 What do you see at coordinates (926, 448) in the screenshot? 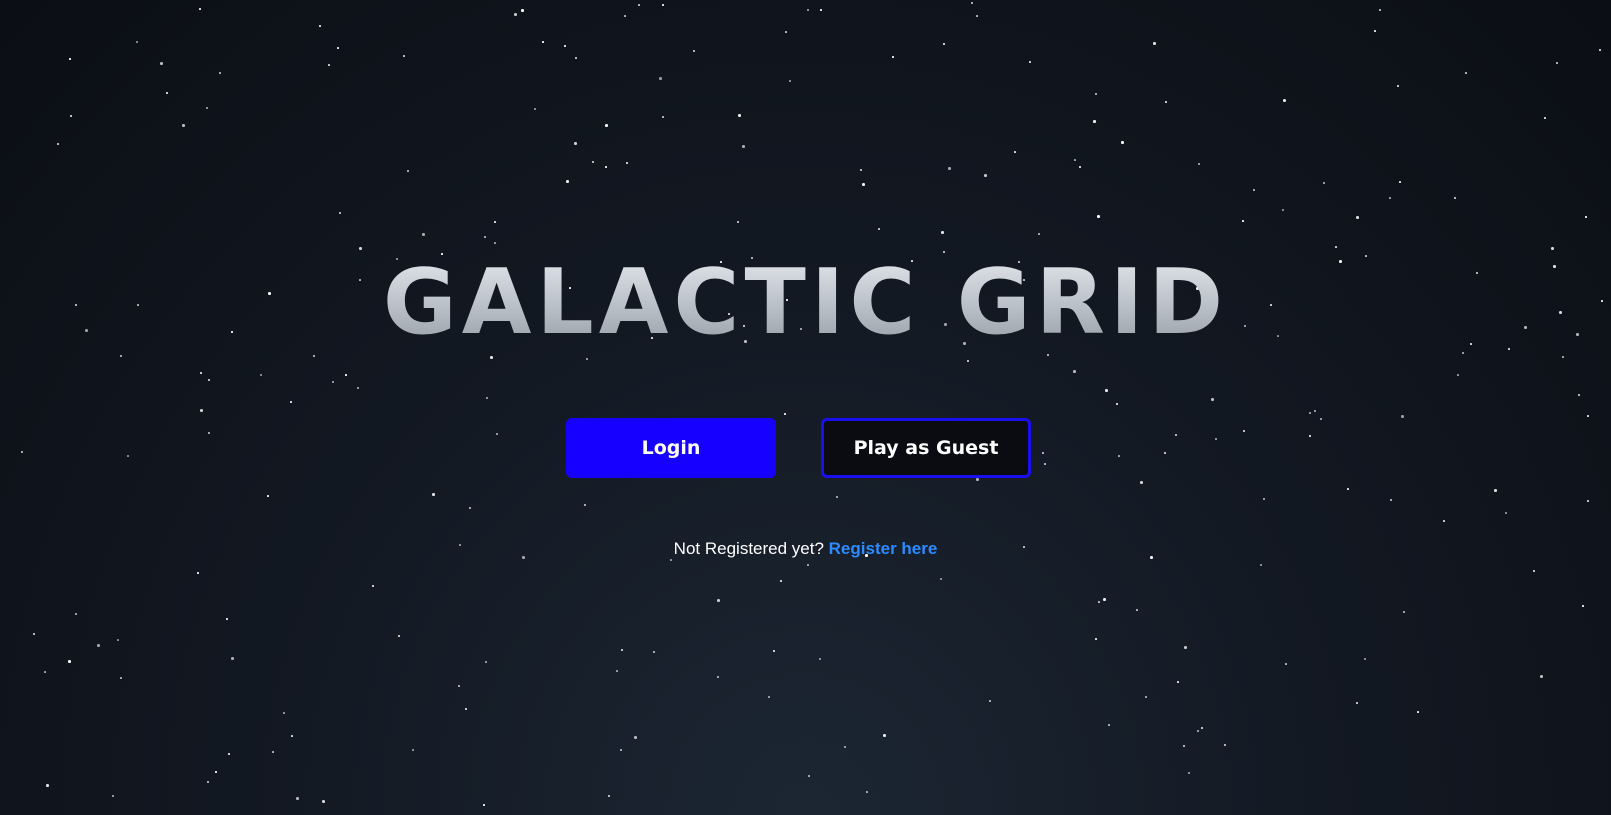
I see `play-as-guest-button: Play as Guest` at bounding box center [926, 448].